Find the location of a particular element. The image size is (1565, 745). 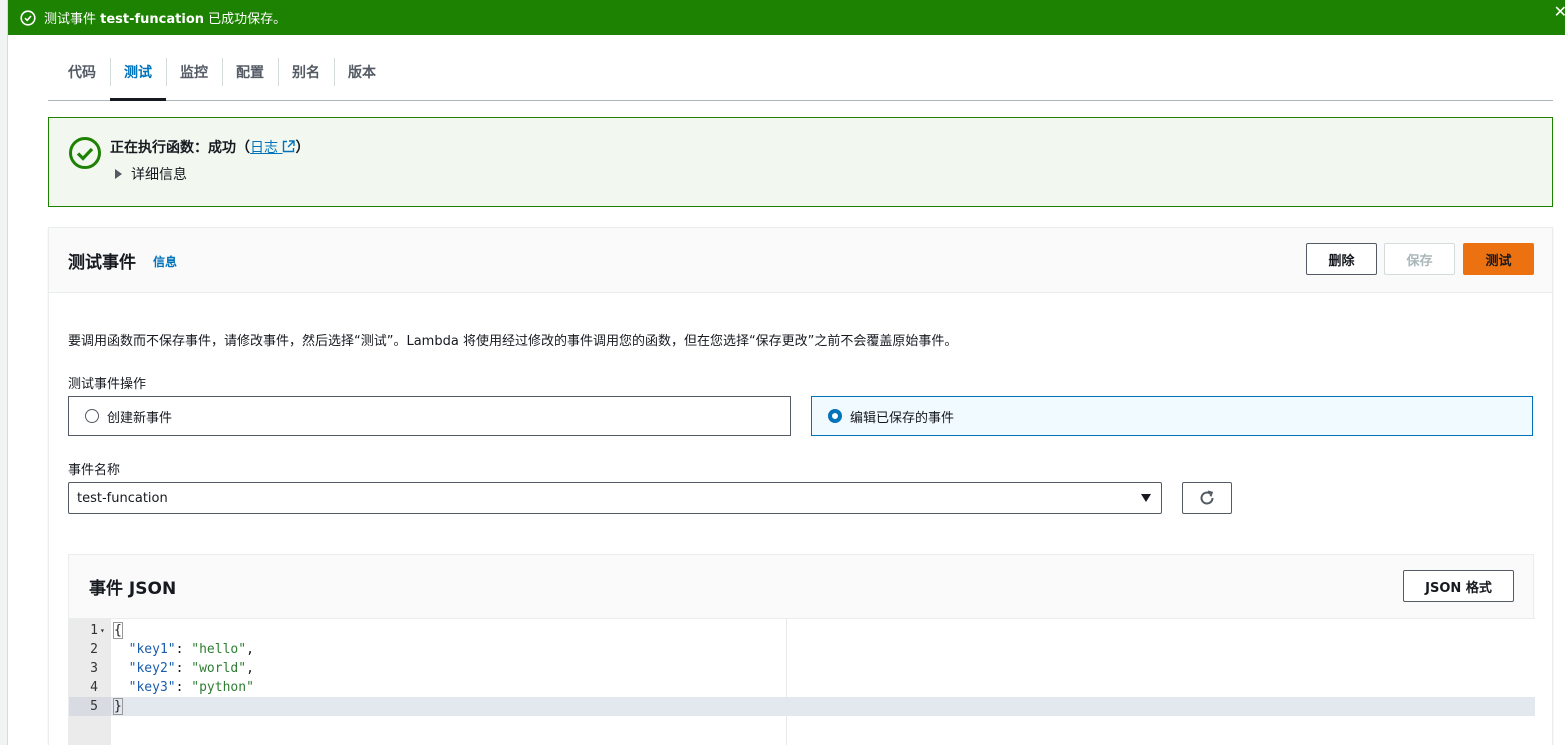

line-text: "key1": "hello", is located at coordinates (191, 649).